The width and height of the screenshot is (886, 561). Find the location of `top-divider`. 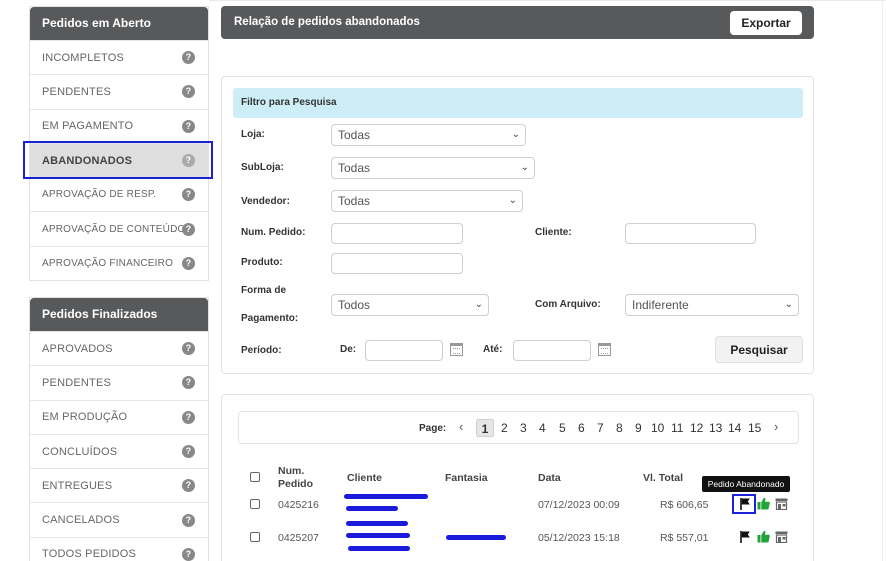

top-divider is located at coordinates (547, 0).